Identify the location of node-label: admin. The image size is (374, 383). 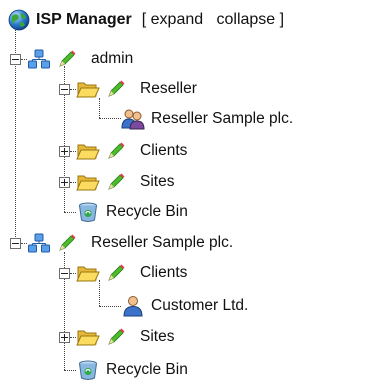
(112, 58).